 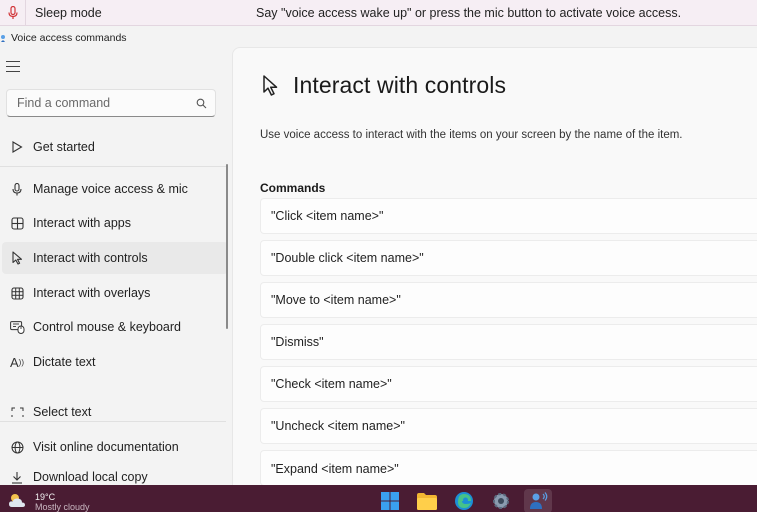 I want to click on sidebar-item-label: Control mouse & keyboard, so click(x=107, y=327).